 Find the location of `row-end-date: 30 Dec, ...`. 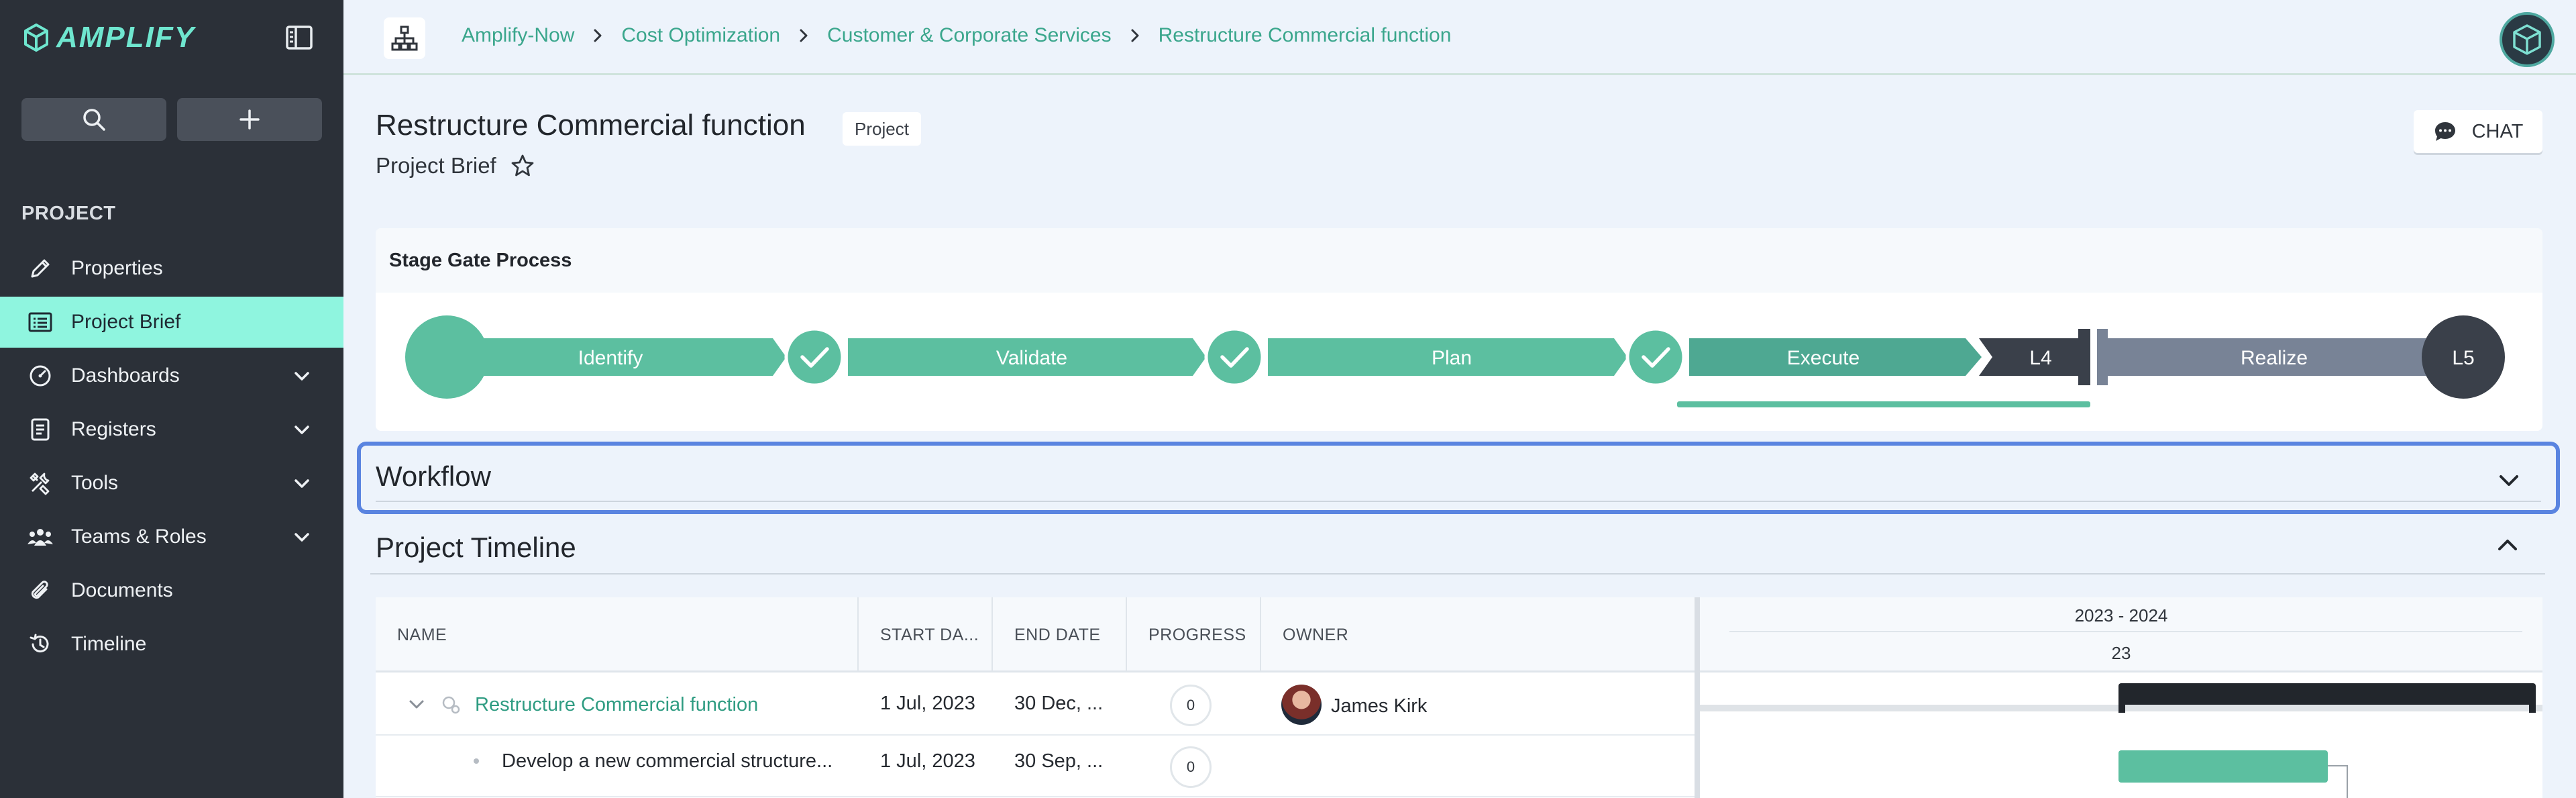

row-end-date: 30 Dec, ... is located at coordinates (1059, 704).